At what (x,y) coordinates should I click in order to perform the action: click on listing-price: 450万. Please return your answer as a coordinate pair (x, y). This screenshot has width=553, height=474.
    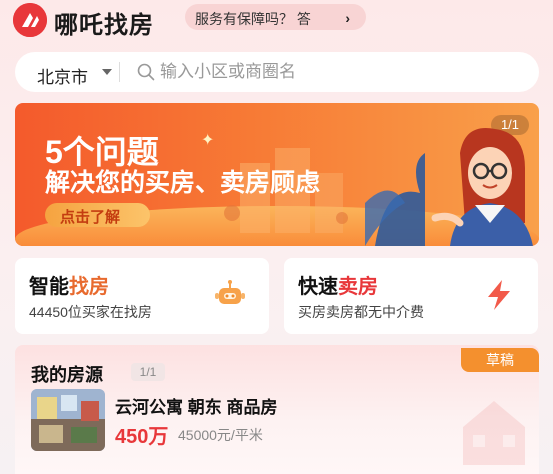
    Looking at the image, I should click on (142, 437).